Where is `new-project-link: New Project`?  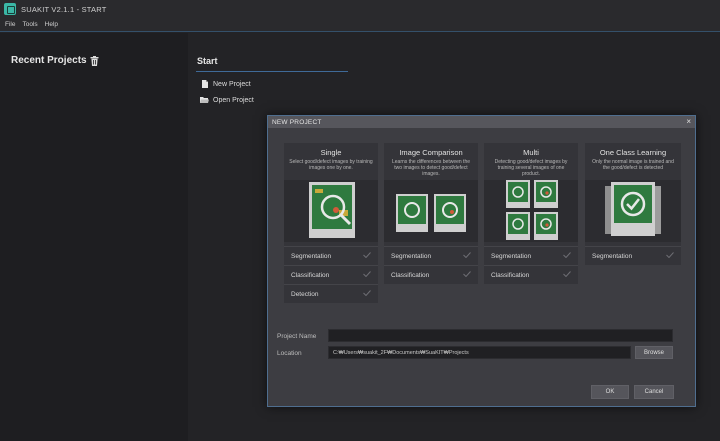
new-project-link: New Project is located at coordinates (225, 84).